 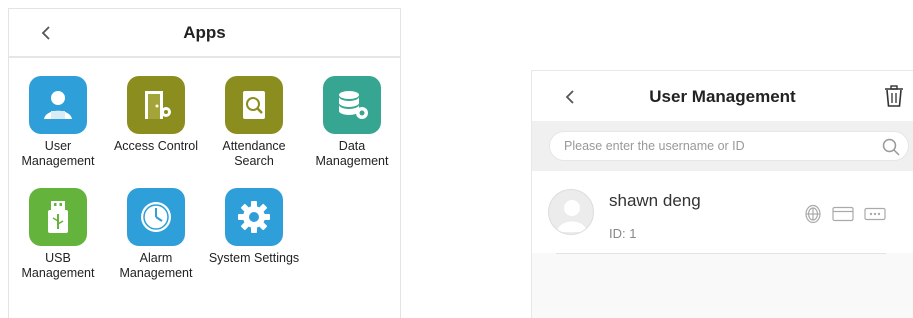 I want to click on app-label: System Settings, so click(x=254, y=258).